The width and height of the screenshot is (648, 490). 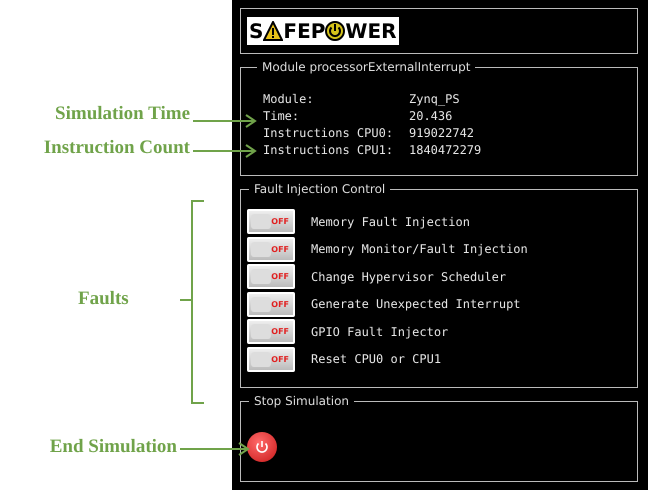 I want to click on info-label: Module:, so click(x=289, y=99).